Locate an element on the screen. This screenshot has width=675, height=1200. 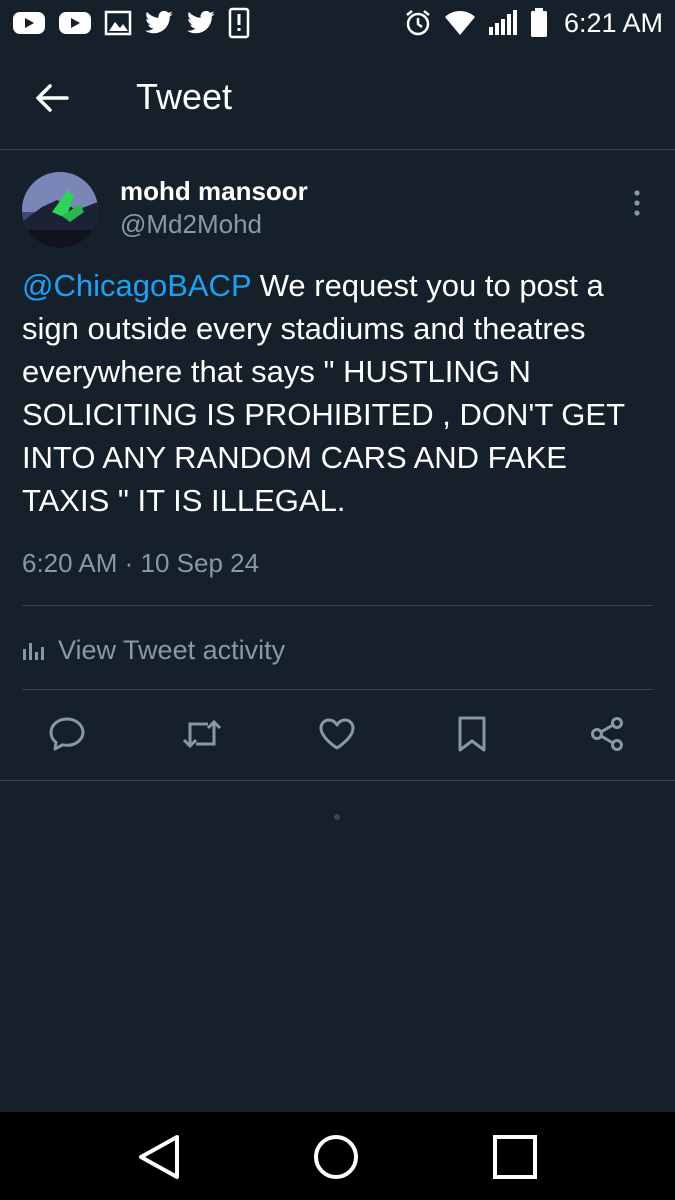
view-activity-button: View Tweet activity is located at coordinates (153, 650).